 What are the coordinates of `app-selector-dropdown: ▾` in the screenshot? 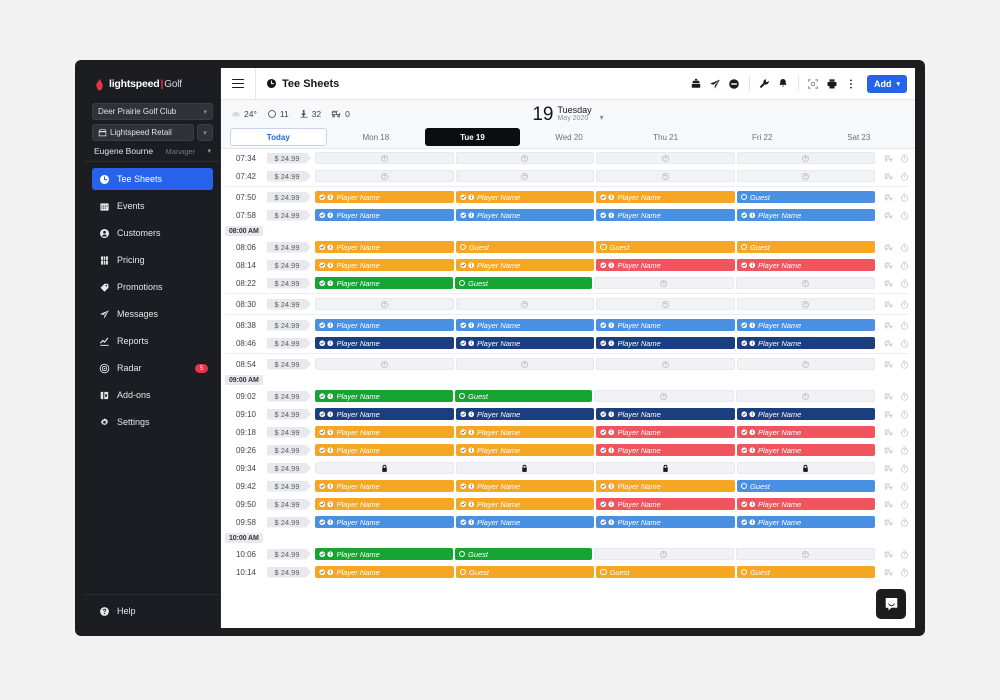 It's located at (205, 132).